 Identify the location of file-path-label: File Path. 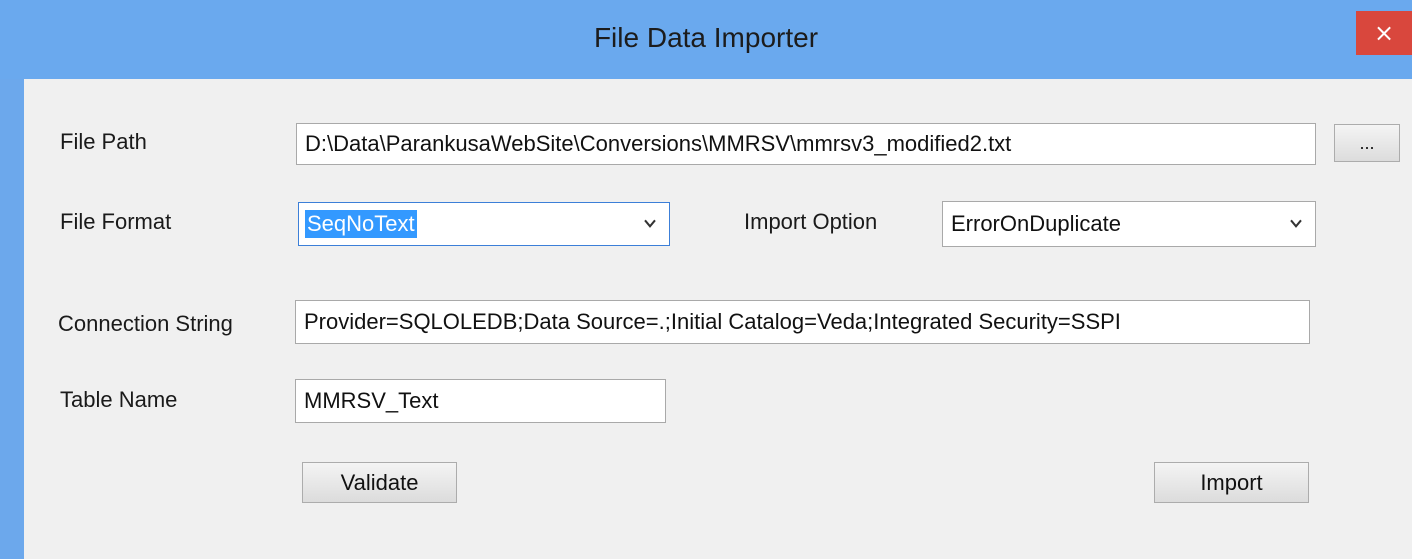
(103, 141).